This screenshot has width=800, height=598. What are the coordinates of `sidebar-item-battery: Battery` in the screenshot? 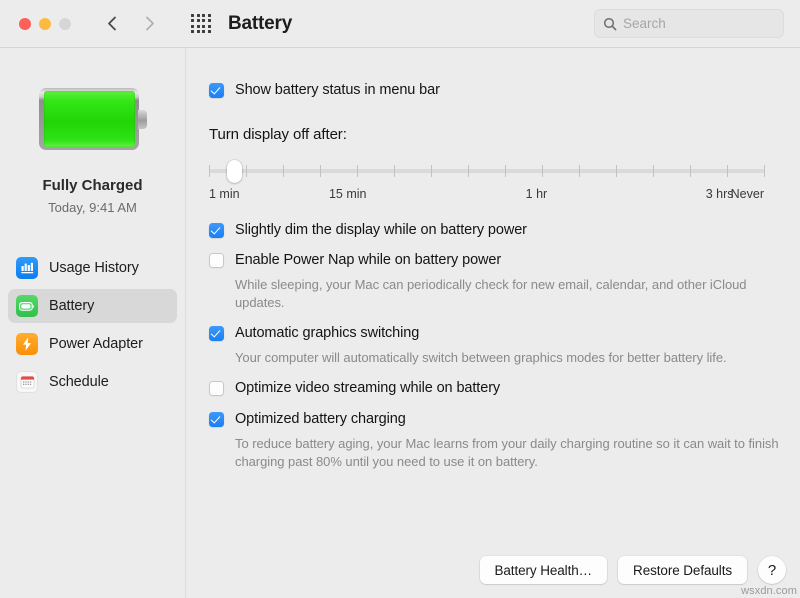 It's located at (92, 306).